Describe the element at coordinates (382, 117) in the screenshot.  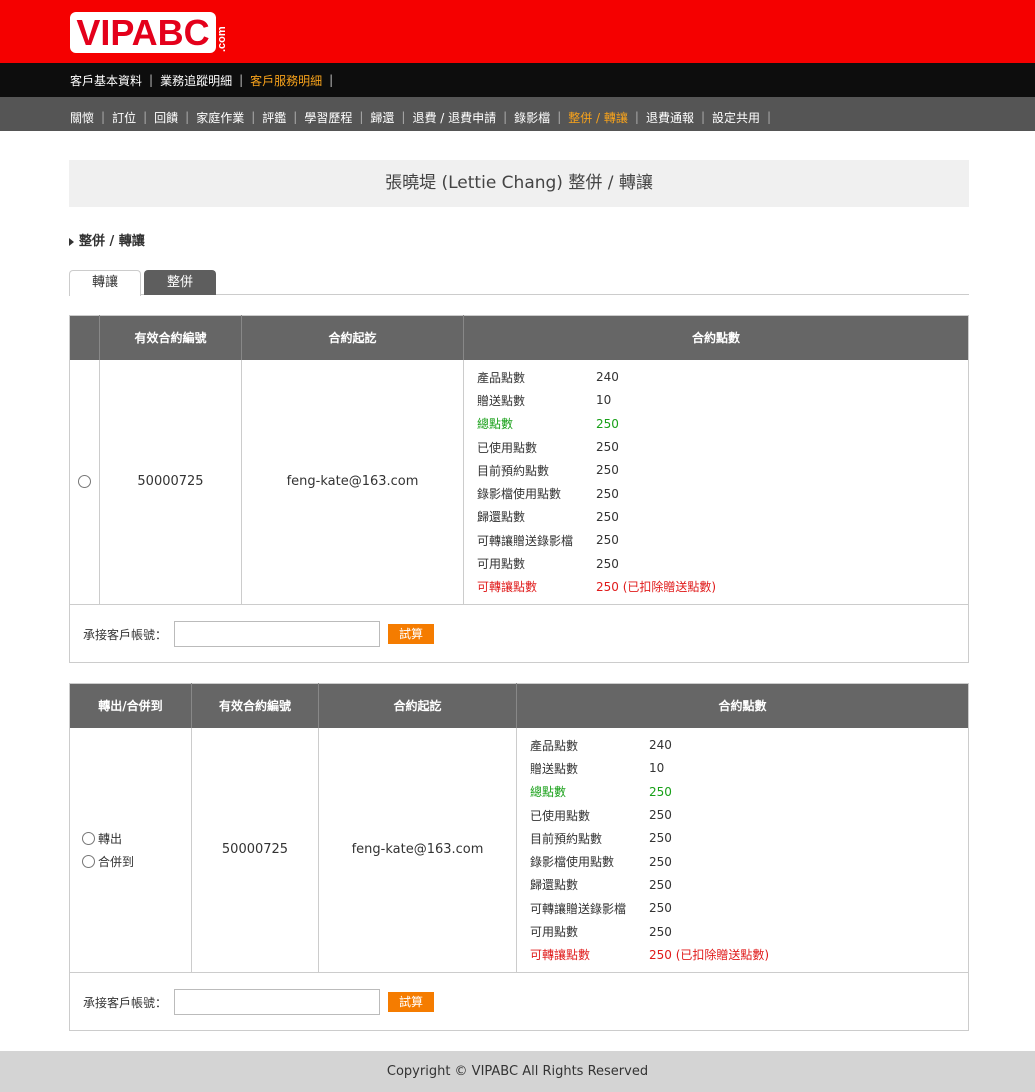
I see `secondary-nav-item-label: 歸還` at that location.